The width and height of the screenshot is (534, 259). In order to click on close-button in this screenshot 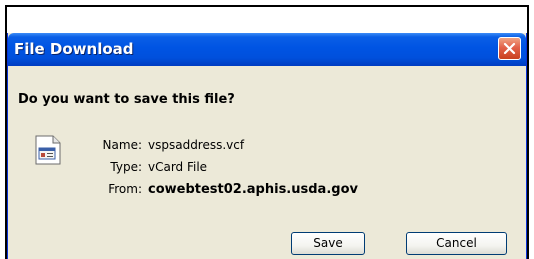, I will do `click(509, 48)`.